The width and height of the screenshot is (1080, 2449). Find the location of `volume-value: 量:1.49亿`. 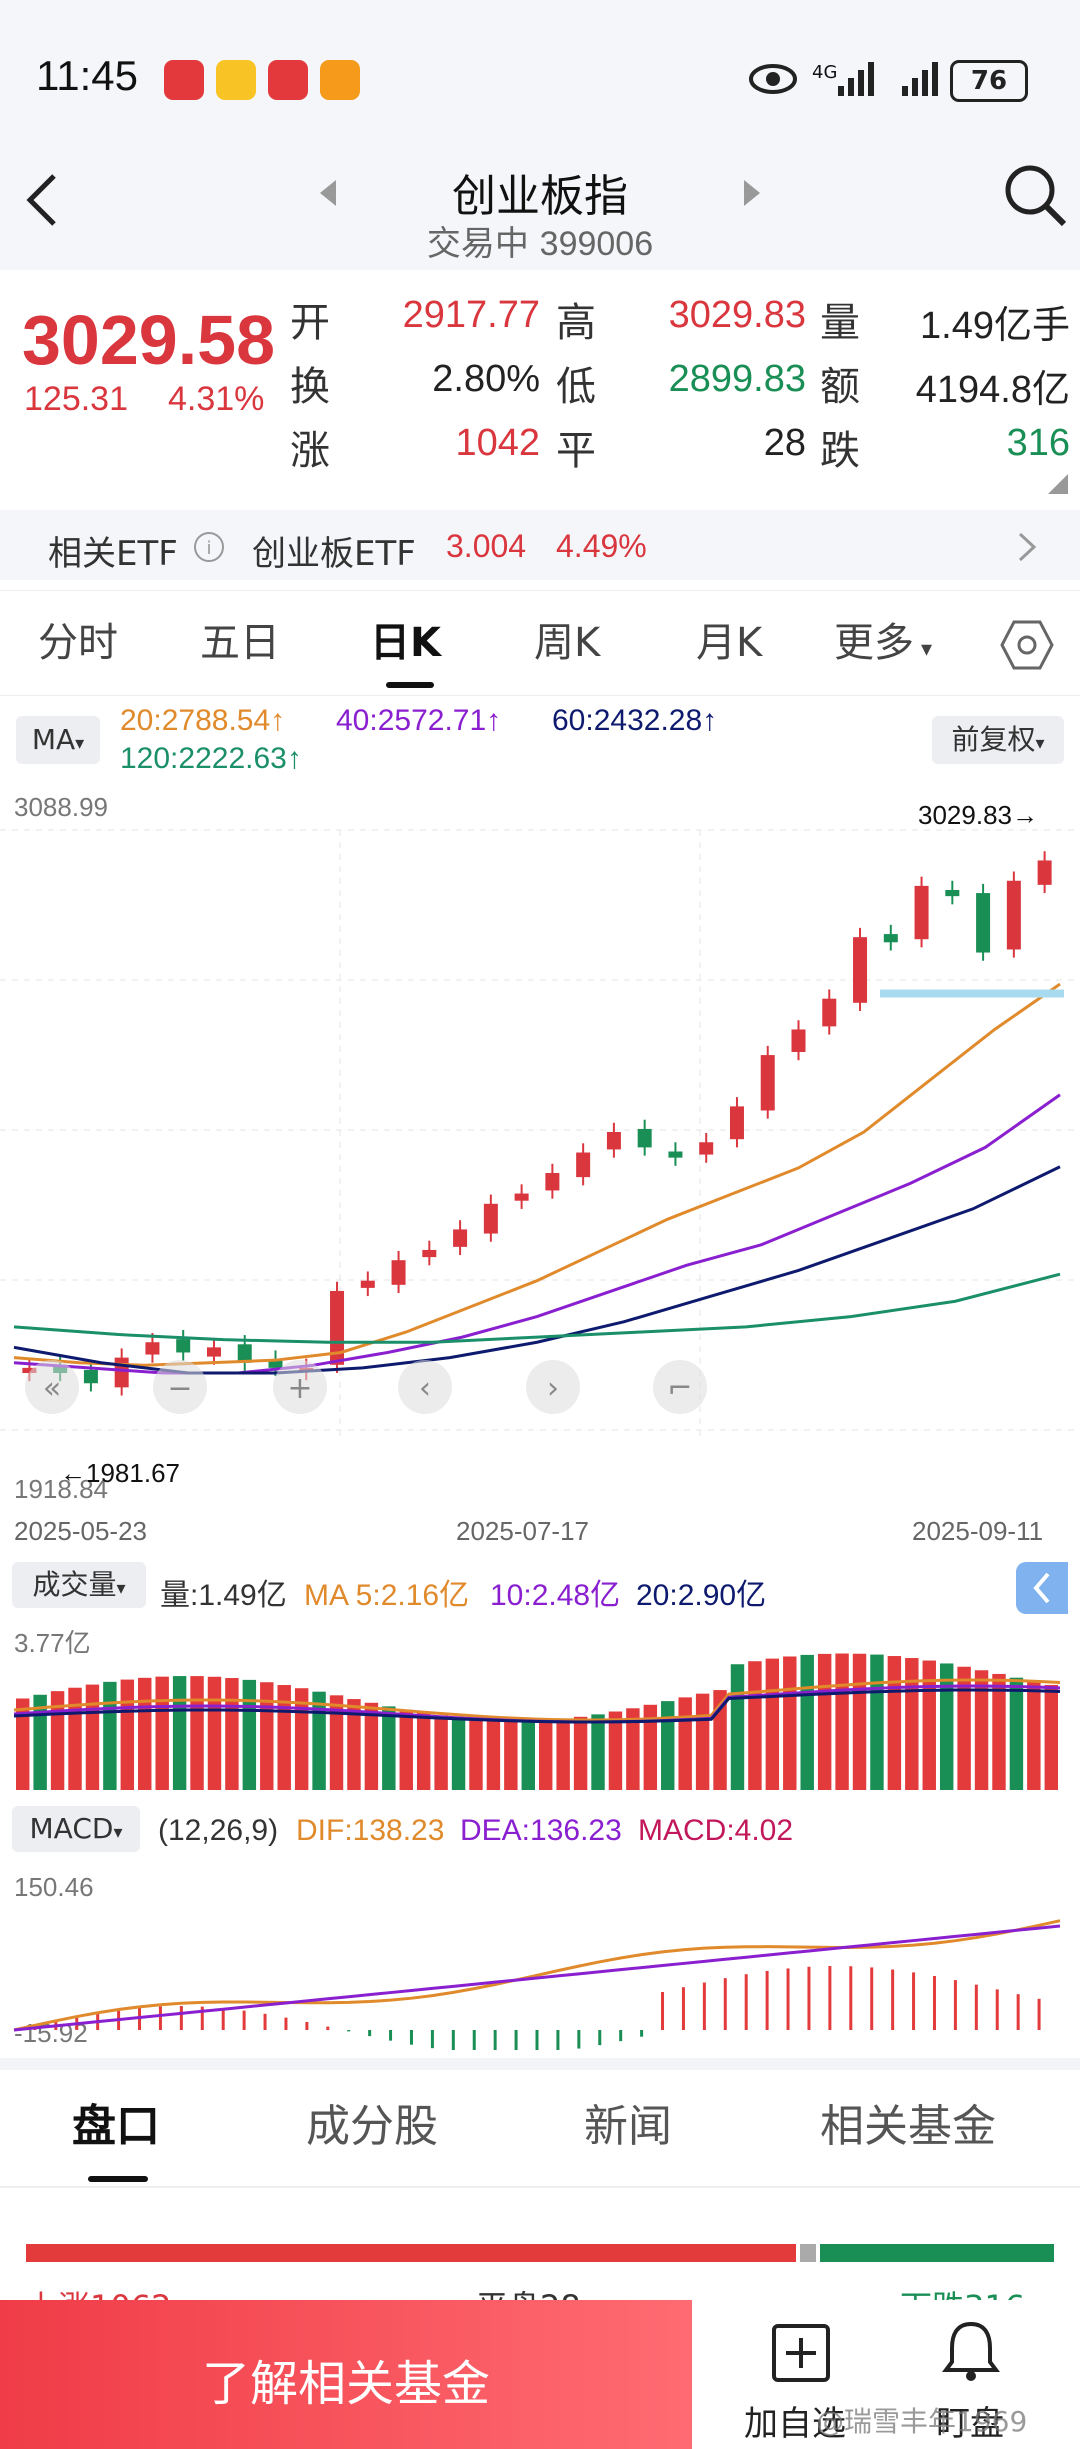

volume-value: 量:1.49亿 is located at coordinates (223, 1595).